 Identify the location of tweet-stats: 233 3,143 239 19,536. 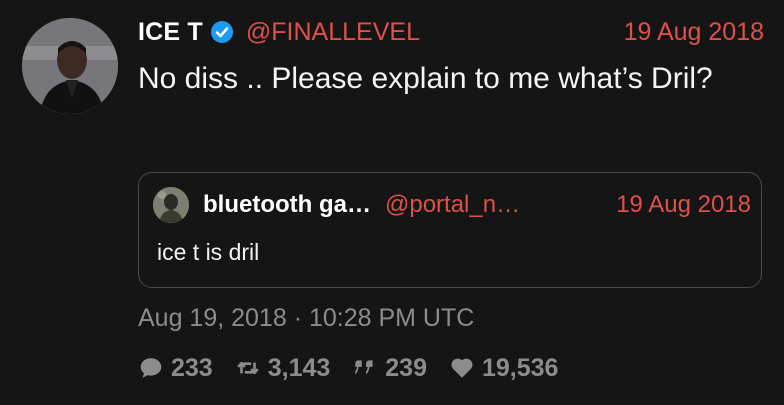
(359, 368).